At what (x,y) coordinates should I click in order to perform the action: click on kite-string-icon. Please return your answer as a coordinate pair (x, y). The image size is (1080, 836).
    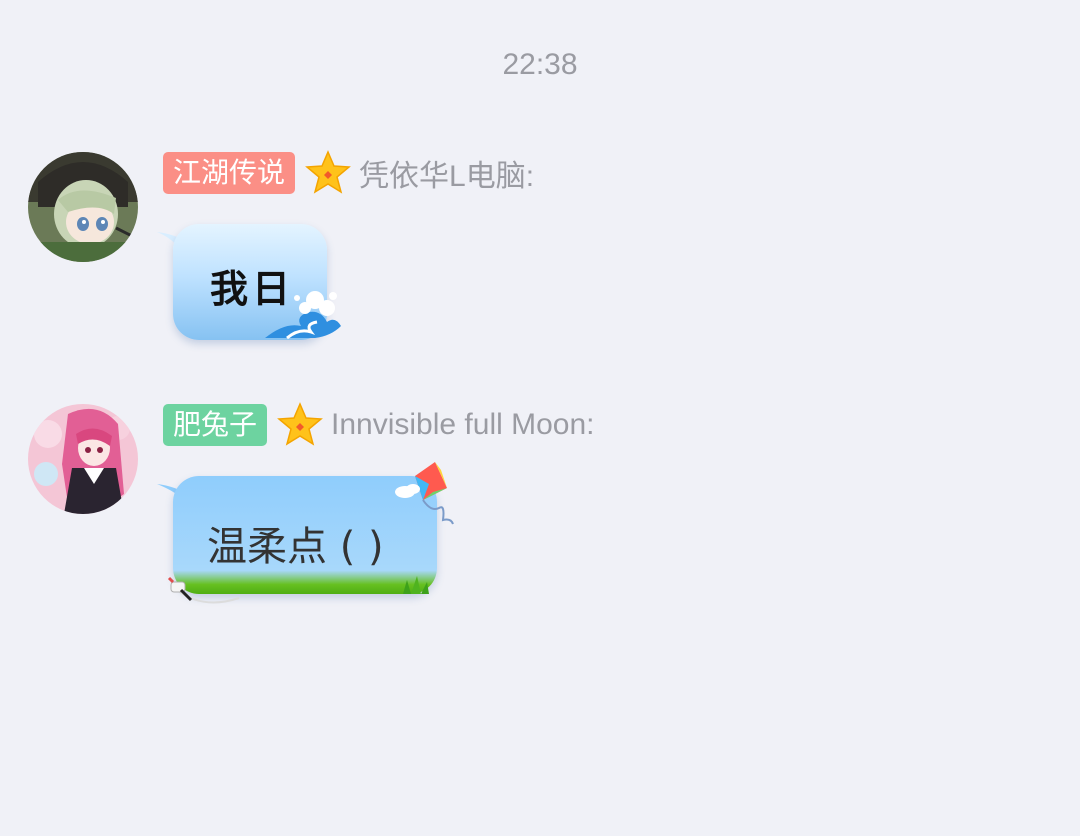
    Looking at the image, I should click on (203, 590).